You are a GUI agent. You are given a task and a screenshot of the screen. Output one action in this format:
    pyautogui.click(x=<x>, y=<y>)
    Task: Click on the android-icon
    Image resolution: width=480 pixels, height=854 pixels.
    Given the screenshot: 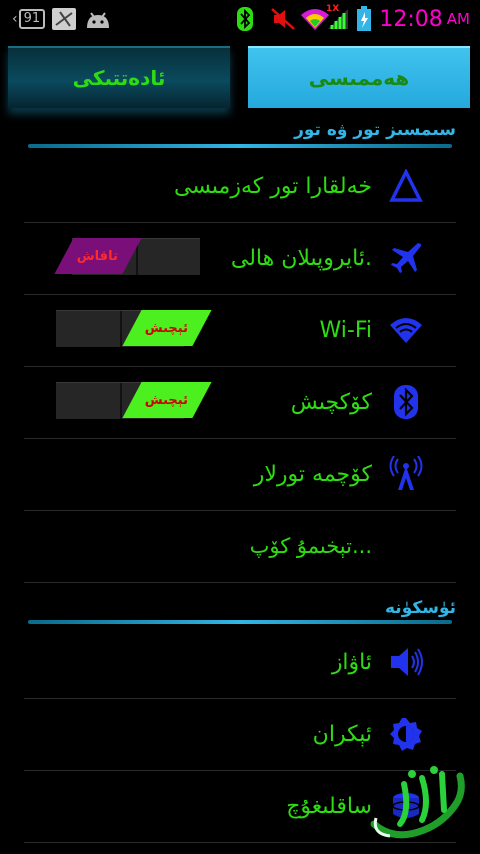 What is the action you would take?
    pyautogui.click(x=98, y=19)
    